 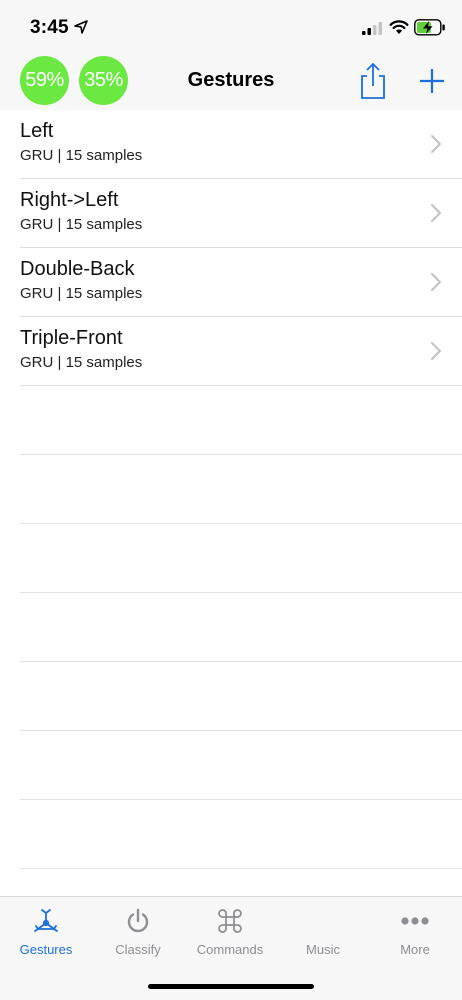 I want to click on tab-gestures: Gestures, so click(x=46, y=932).